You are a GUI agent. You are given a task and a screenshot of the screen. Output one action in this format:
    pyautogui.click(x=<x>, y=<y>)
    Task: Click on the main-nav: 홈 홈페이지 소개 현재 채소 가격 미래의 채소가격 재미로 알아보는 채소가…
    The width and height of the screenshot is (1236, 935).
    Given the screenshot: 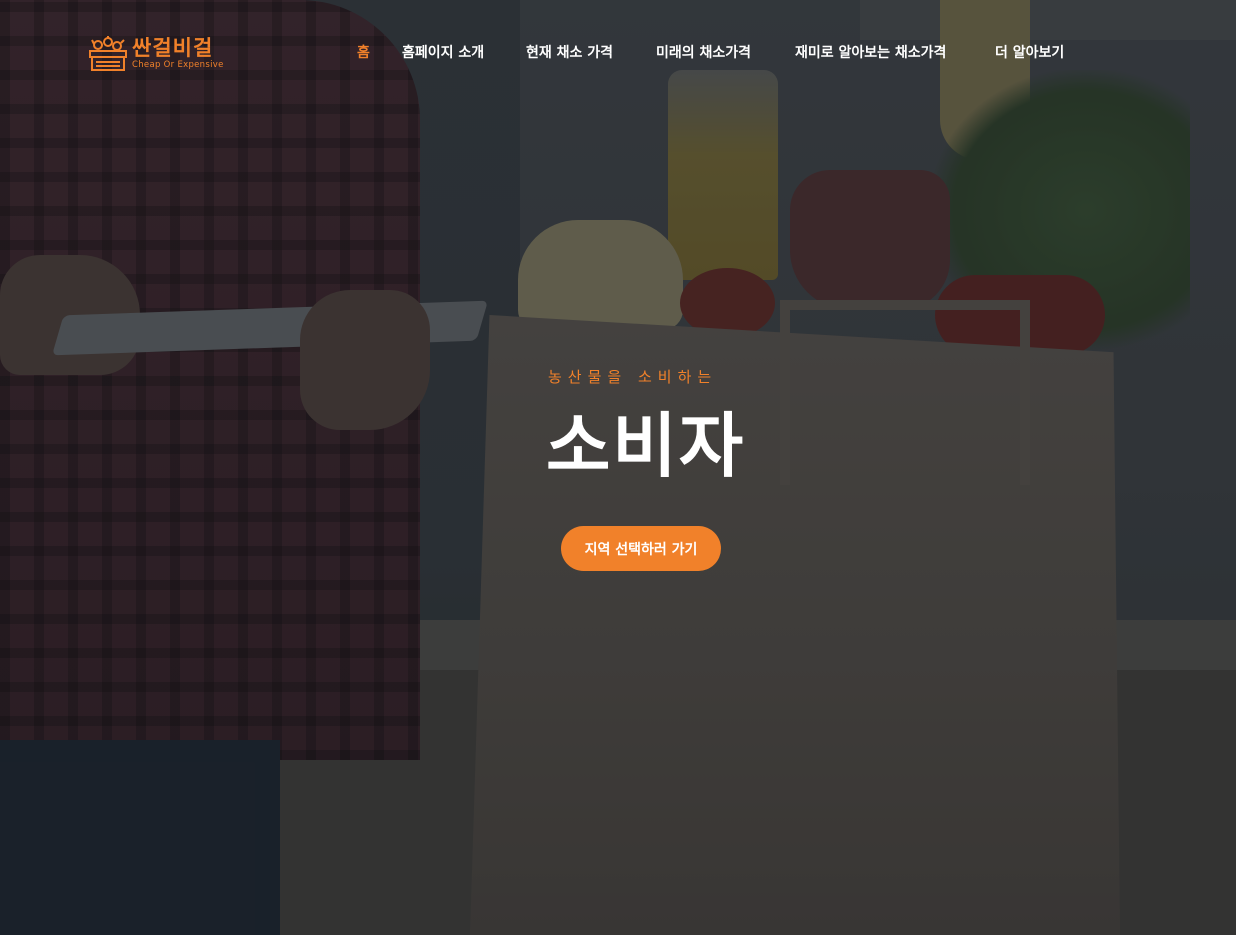 What is the action you would take?
    pyautogui.click(x=618, y=53)
    